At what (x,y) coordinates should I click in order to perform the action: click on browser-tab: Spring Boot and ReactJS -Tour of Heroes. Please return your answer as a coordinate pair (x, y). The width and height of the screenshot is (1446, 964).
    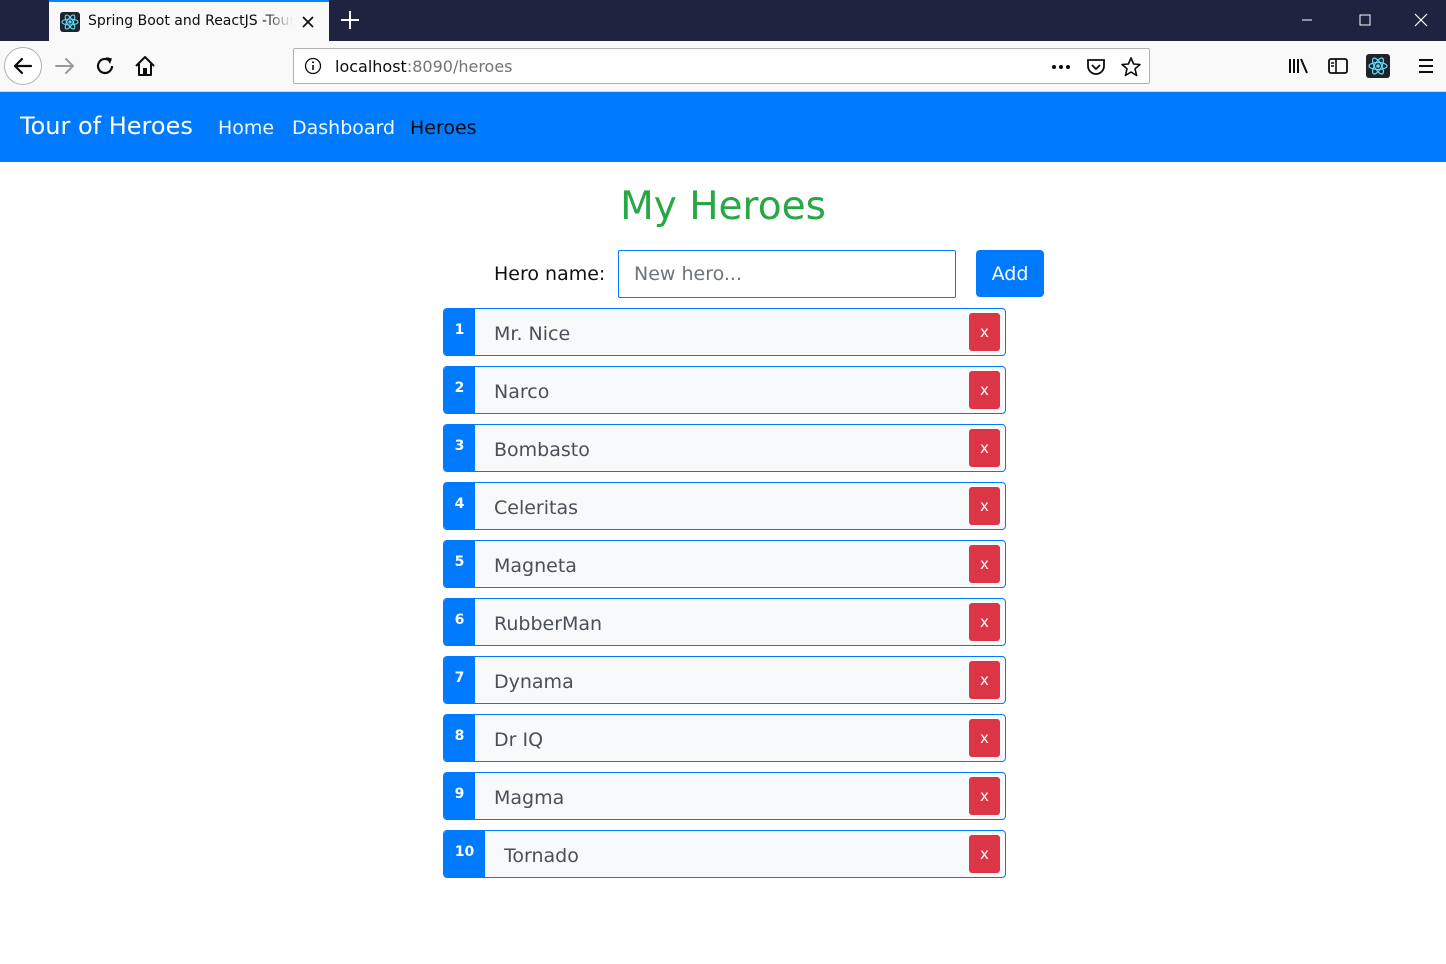
    Looking at the image, I should click on (189, 20).